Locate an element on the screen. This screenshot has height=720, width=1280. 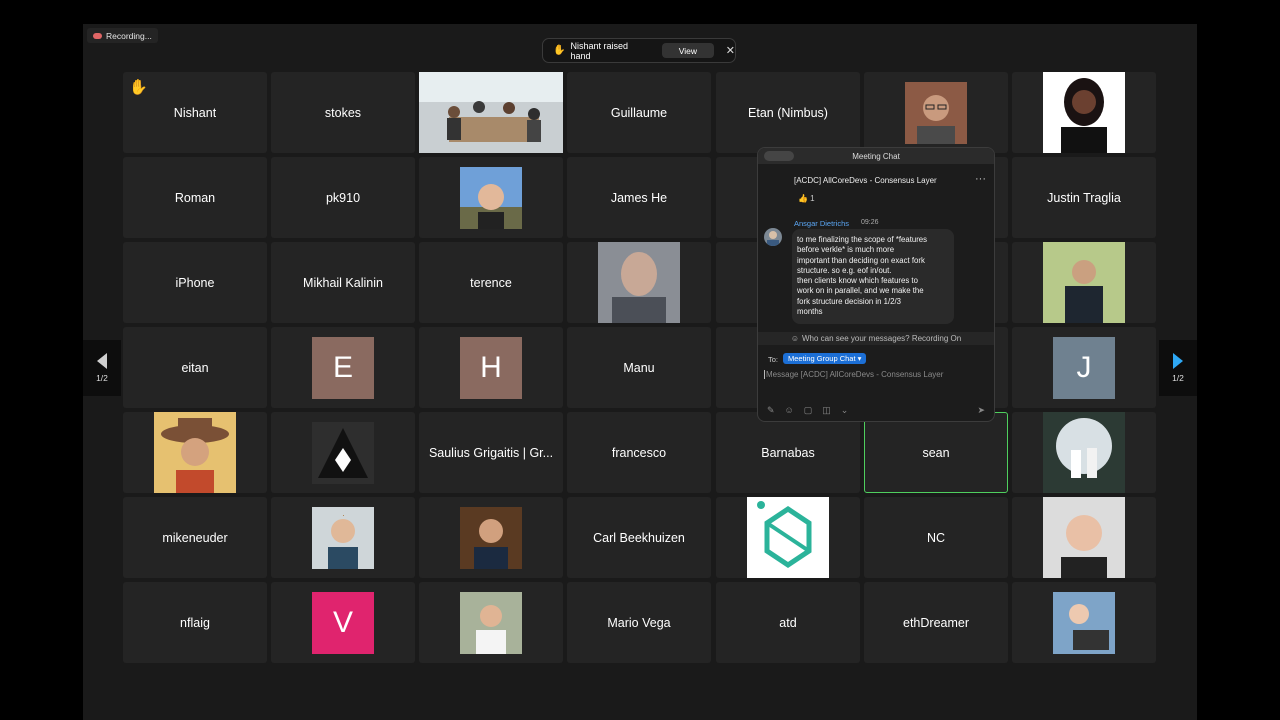
participant-name: nflaig is located at coordinates (195, 622).